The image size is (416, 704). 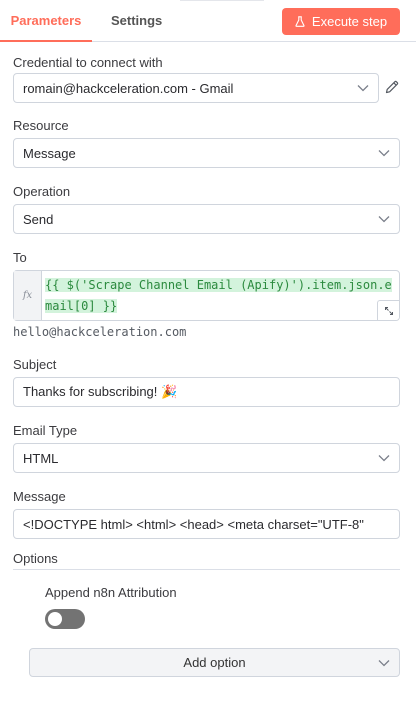 I want to click on resource-value: Message, so click(x=49, y=153).